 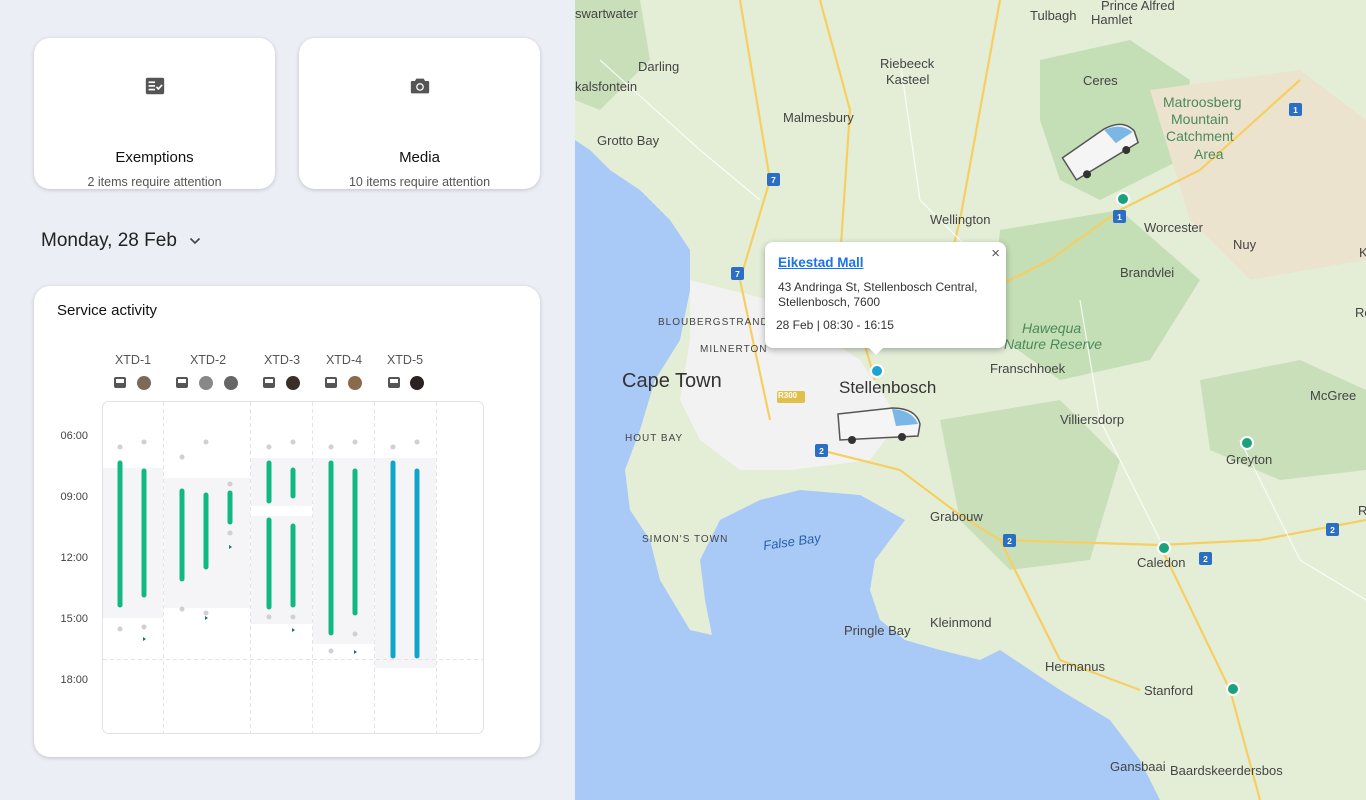 I want to click on camera-icon, so click(x=419, y=86).